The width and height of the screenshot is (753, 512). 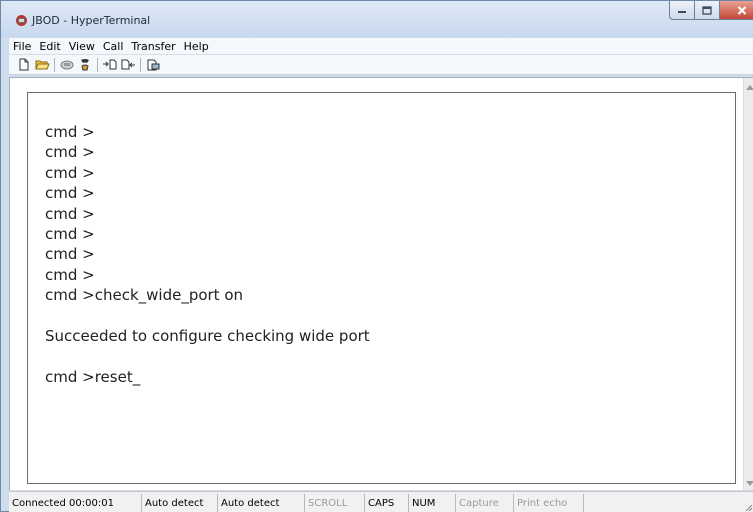 I want to click on properties-button, so click(x=153, y=65).